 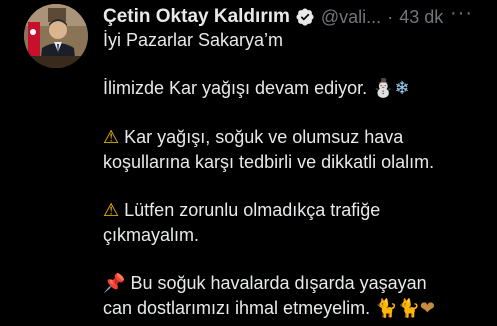 What do you see at coordinates (421, 17) in the screenshot?
I see `tweet-timestamp: 43 dk` at bounding box center [421, 17].